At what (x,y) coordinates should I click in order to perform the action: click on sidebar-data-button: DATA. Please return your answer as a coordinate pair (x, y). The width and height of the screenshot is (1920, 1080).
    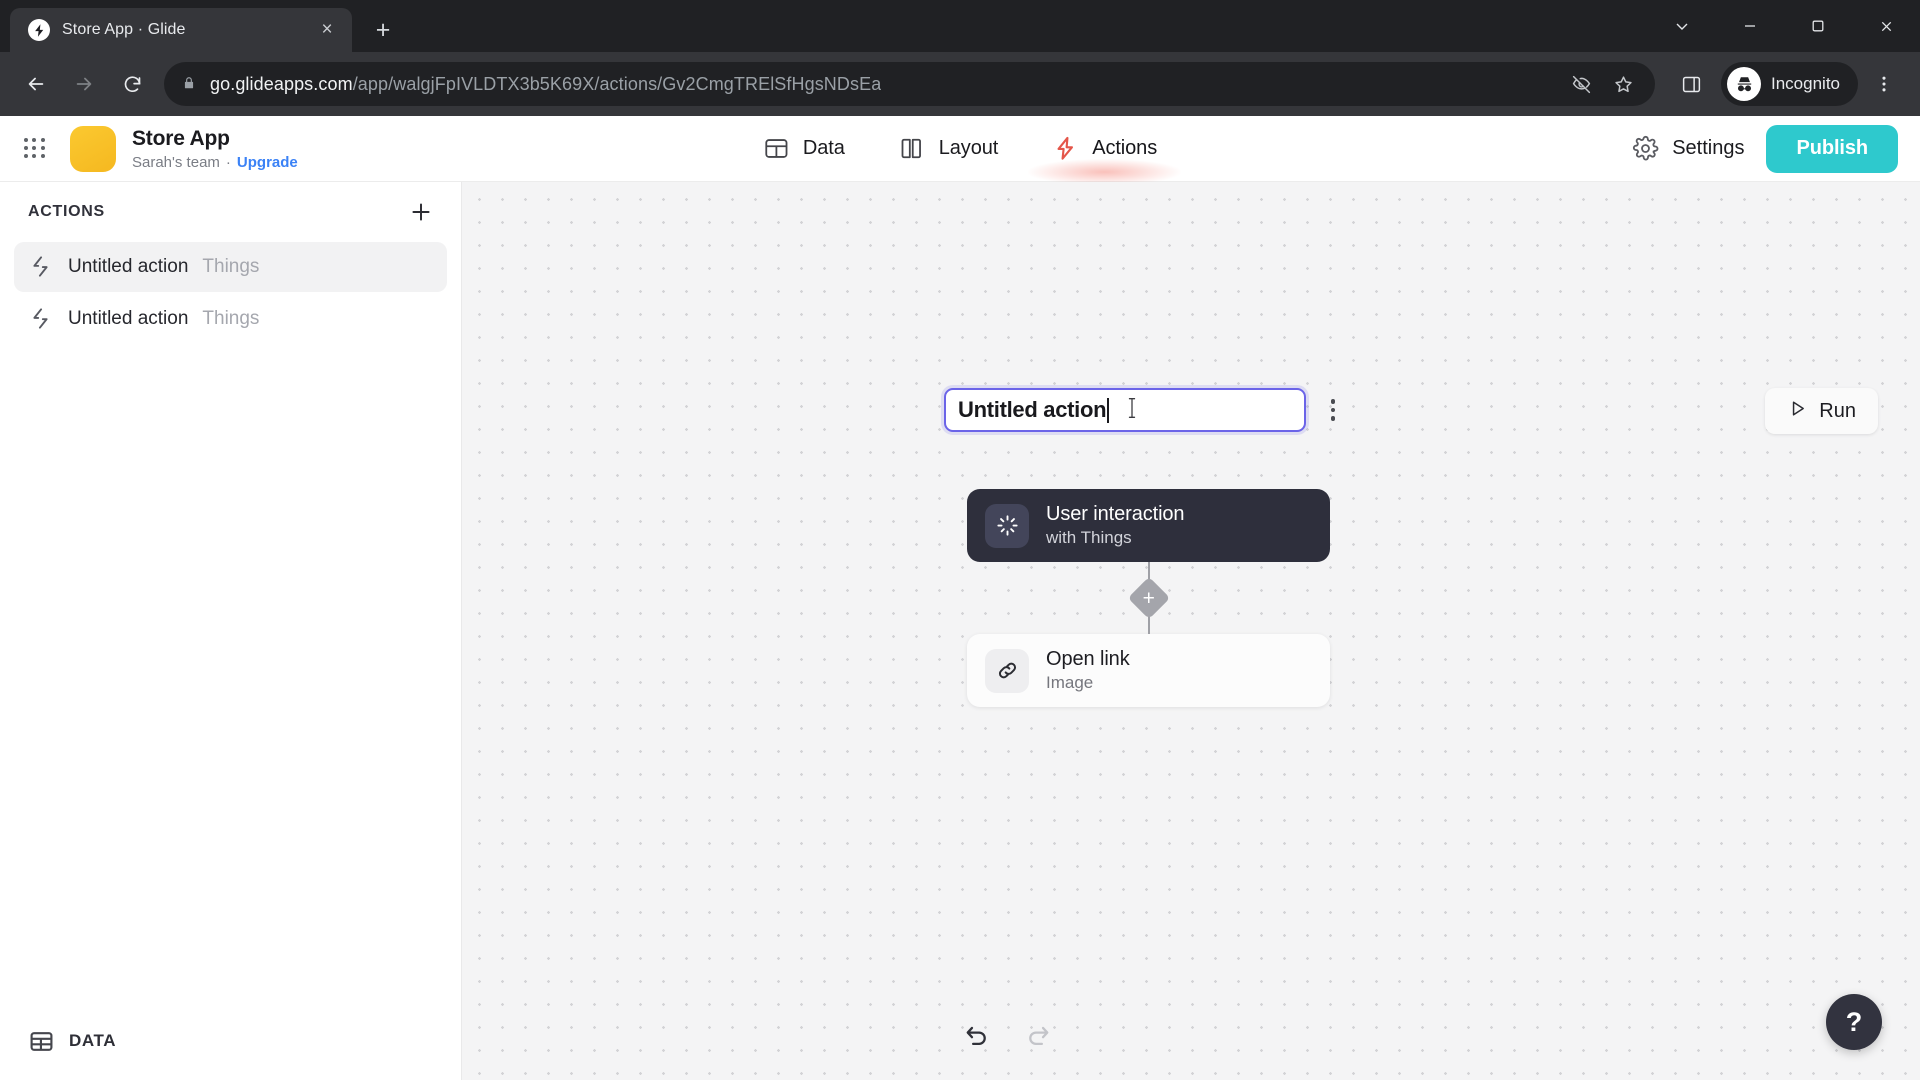
    Looking at the image, I should click on (230, 1041).